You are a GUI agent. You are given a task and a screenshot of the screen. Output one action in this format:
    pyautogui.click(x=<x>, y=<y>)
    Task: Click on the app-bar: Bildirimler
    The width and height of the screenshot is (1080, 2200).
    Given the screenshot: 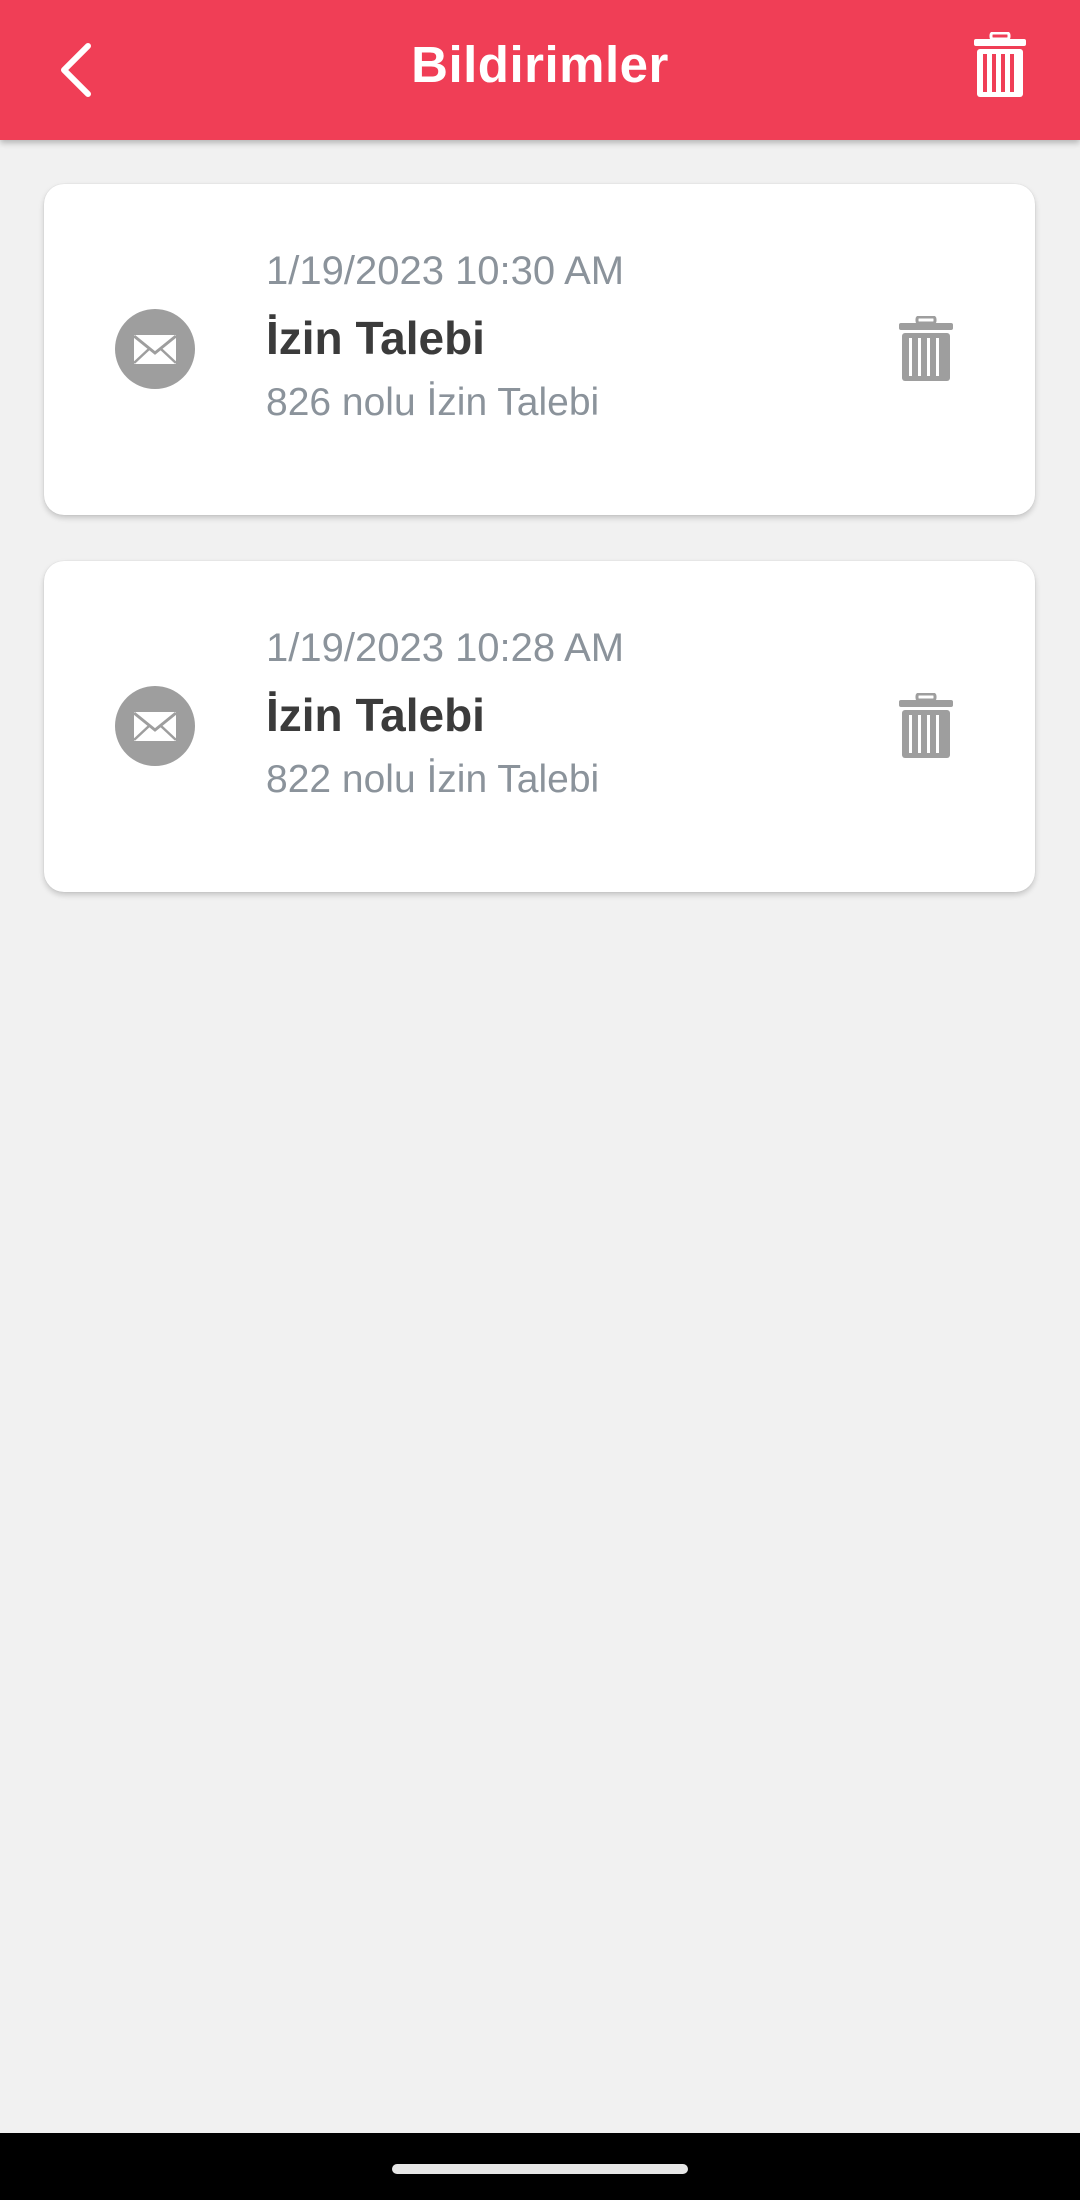 What is the action you would take?
    pyautogui.click(x=540, y=70)
    